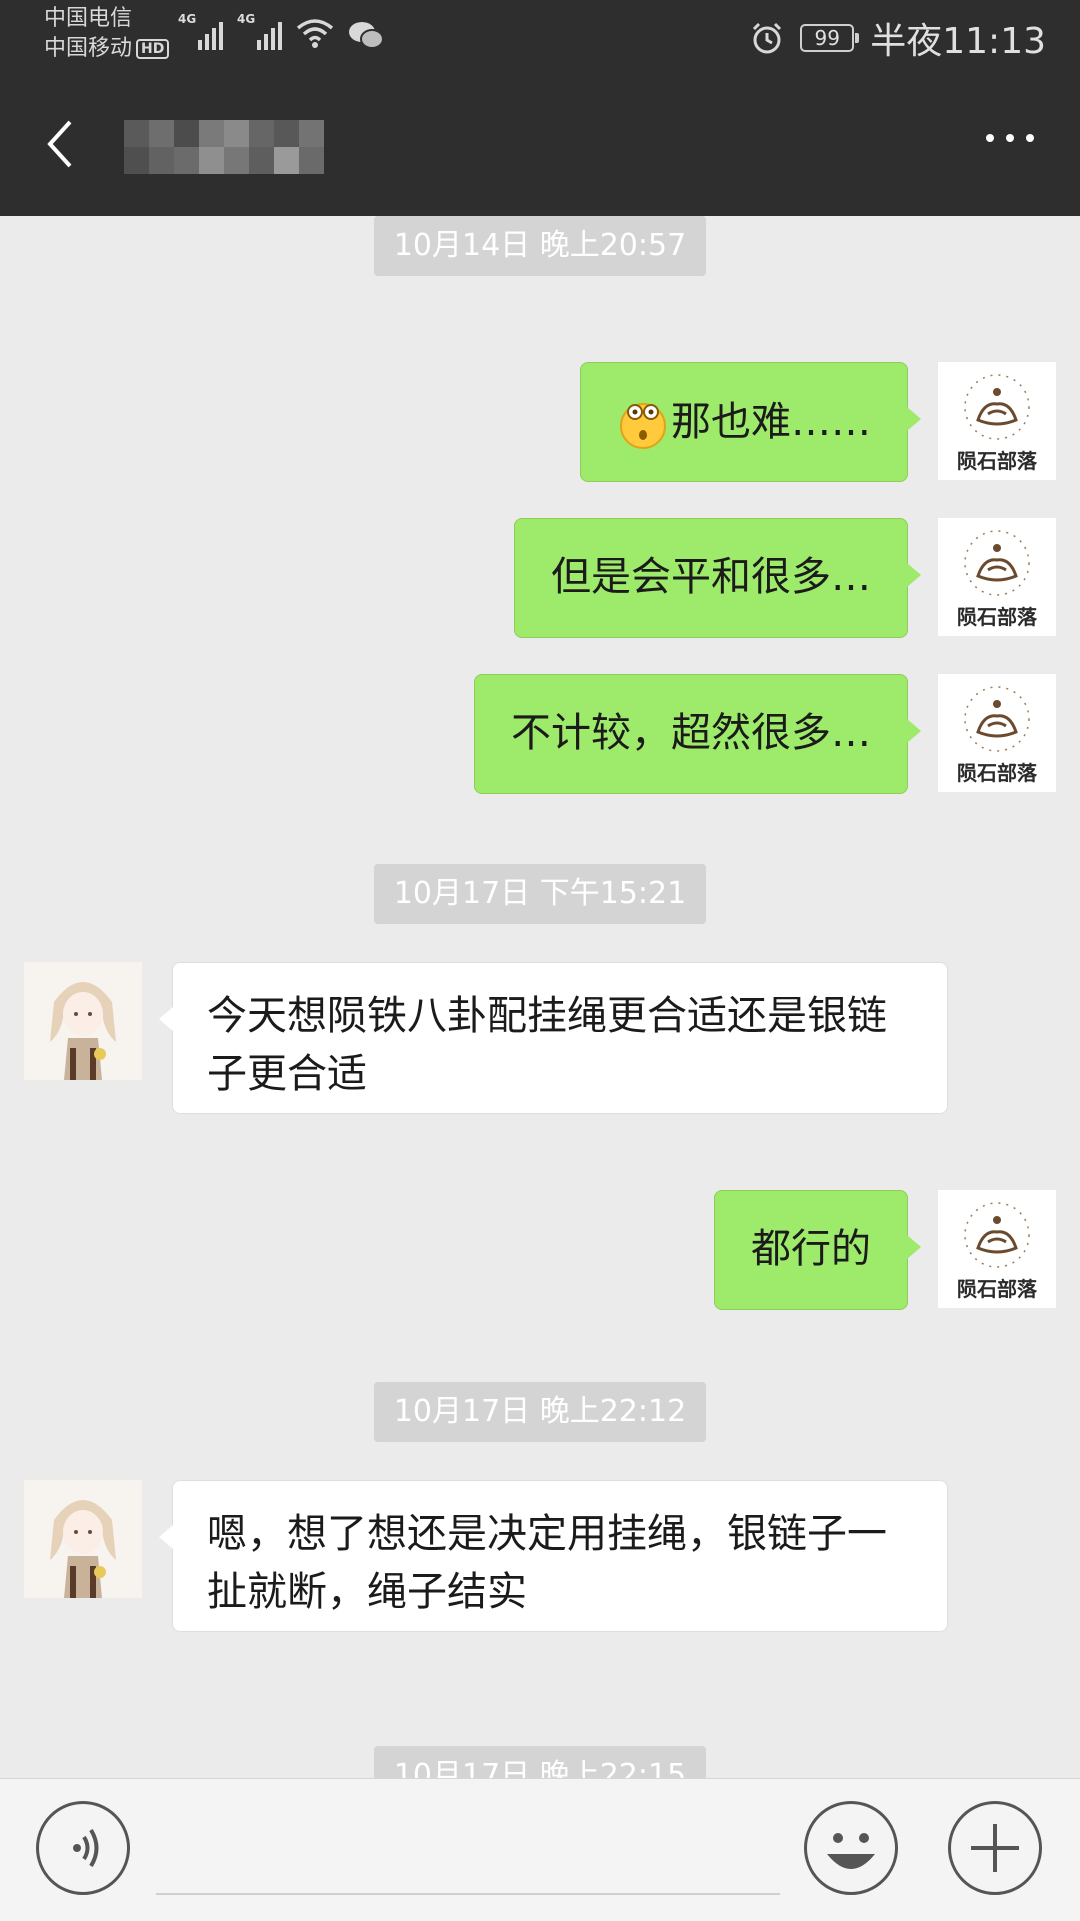 The height and width of the screenshot is (1921, 1080). What do you see at coordinates (540, 246) in the screenshot?
I see `timestamp: 10月14日 晚上20:57` at bounding box center [540, 246].